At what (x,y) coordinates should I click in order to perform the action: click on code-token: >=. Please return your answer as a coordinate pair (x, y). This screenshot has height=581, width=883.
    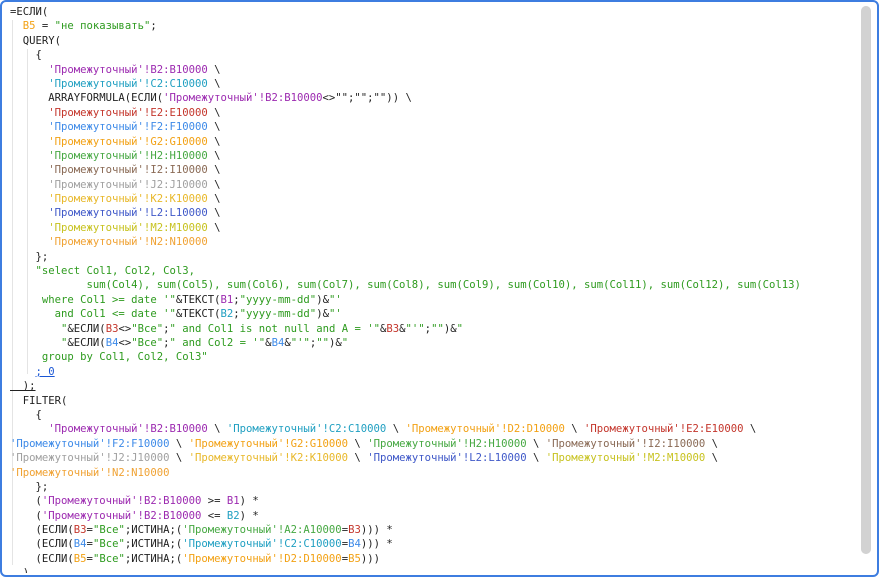
    Looking at the image, I should click on (214, 501).